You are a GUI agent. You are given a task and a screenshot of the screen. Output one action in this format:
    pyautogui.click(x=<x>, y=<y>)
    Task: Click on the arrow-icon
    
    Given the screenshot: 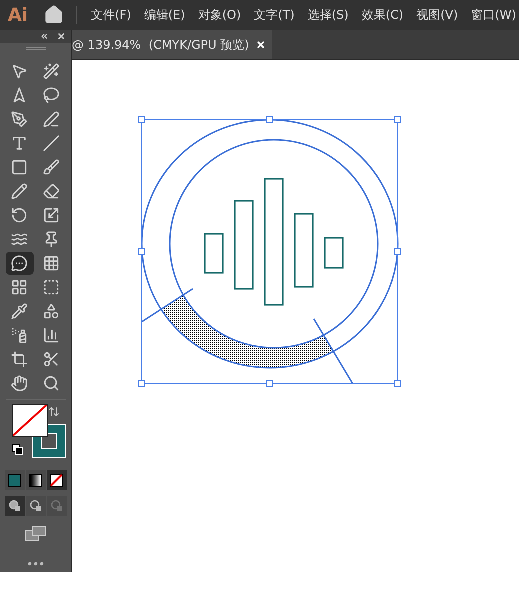 What is the action you would take?
    pyautogui.click(x=19, y=95)
    